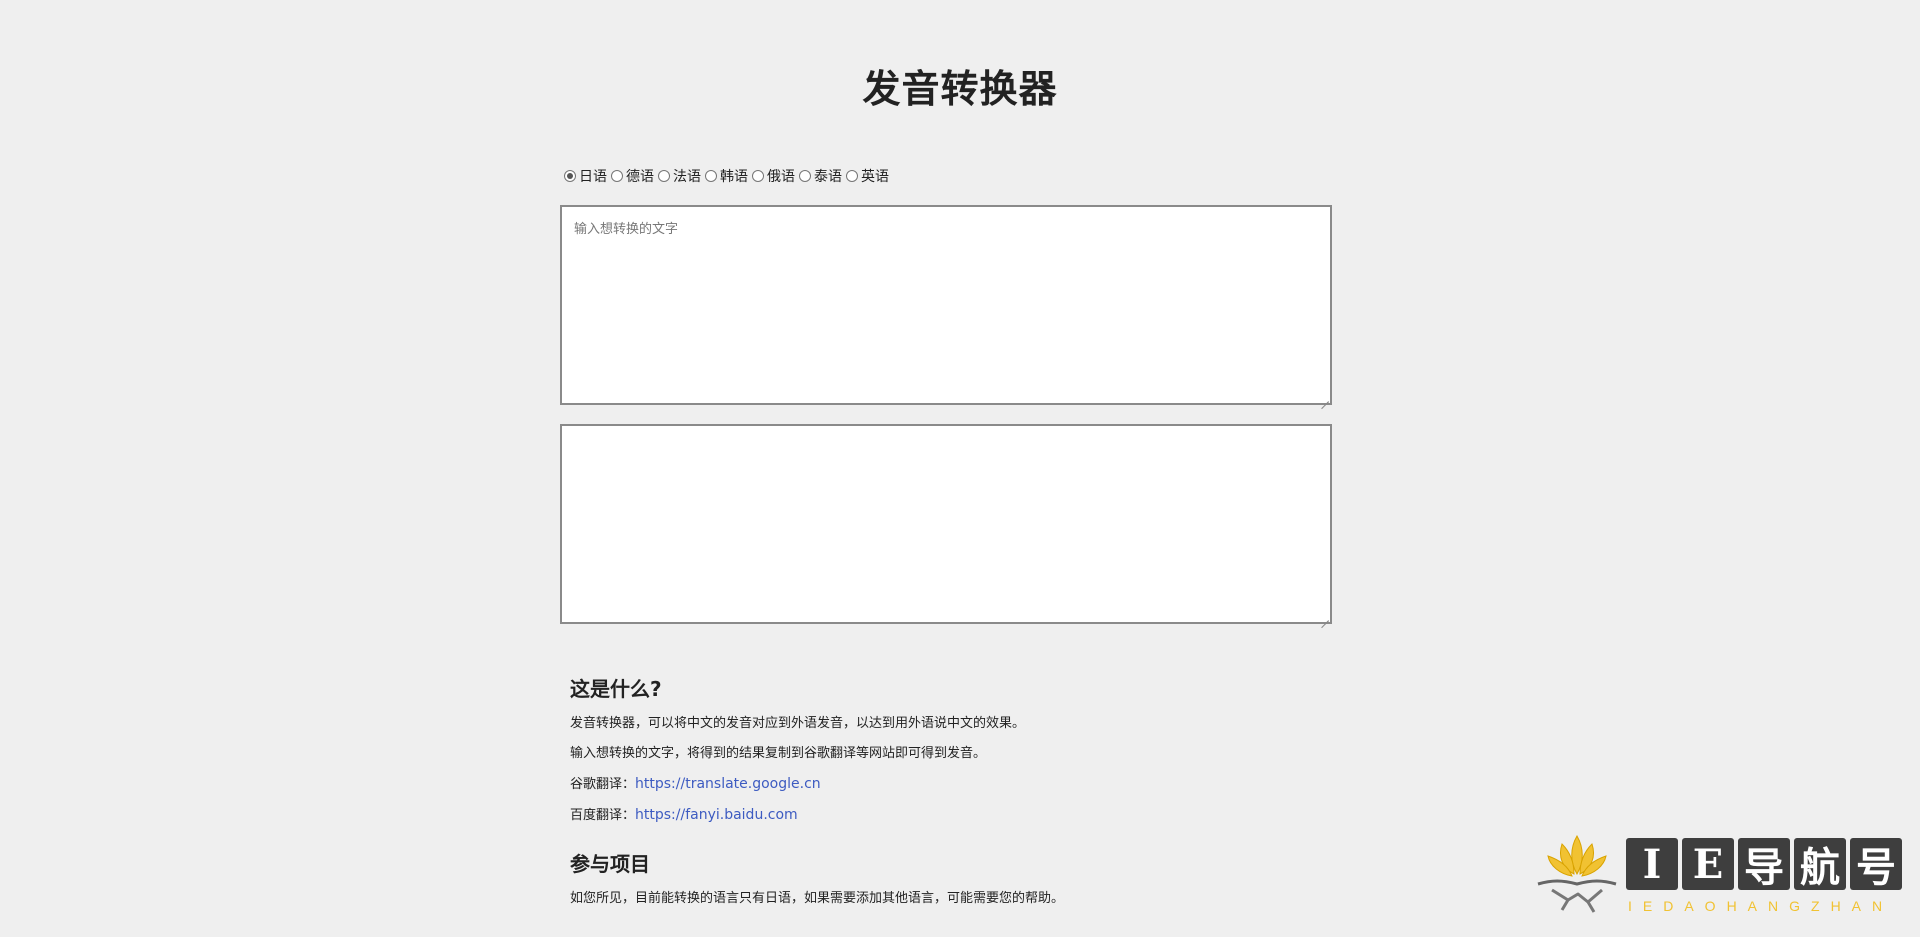 This screenshot has height=937, width=1920. What do you see at coordinates (781, 177) in the screenshot?
I see `radio-label: 俄语` at bounding box center [781, 177].